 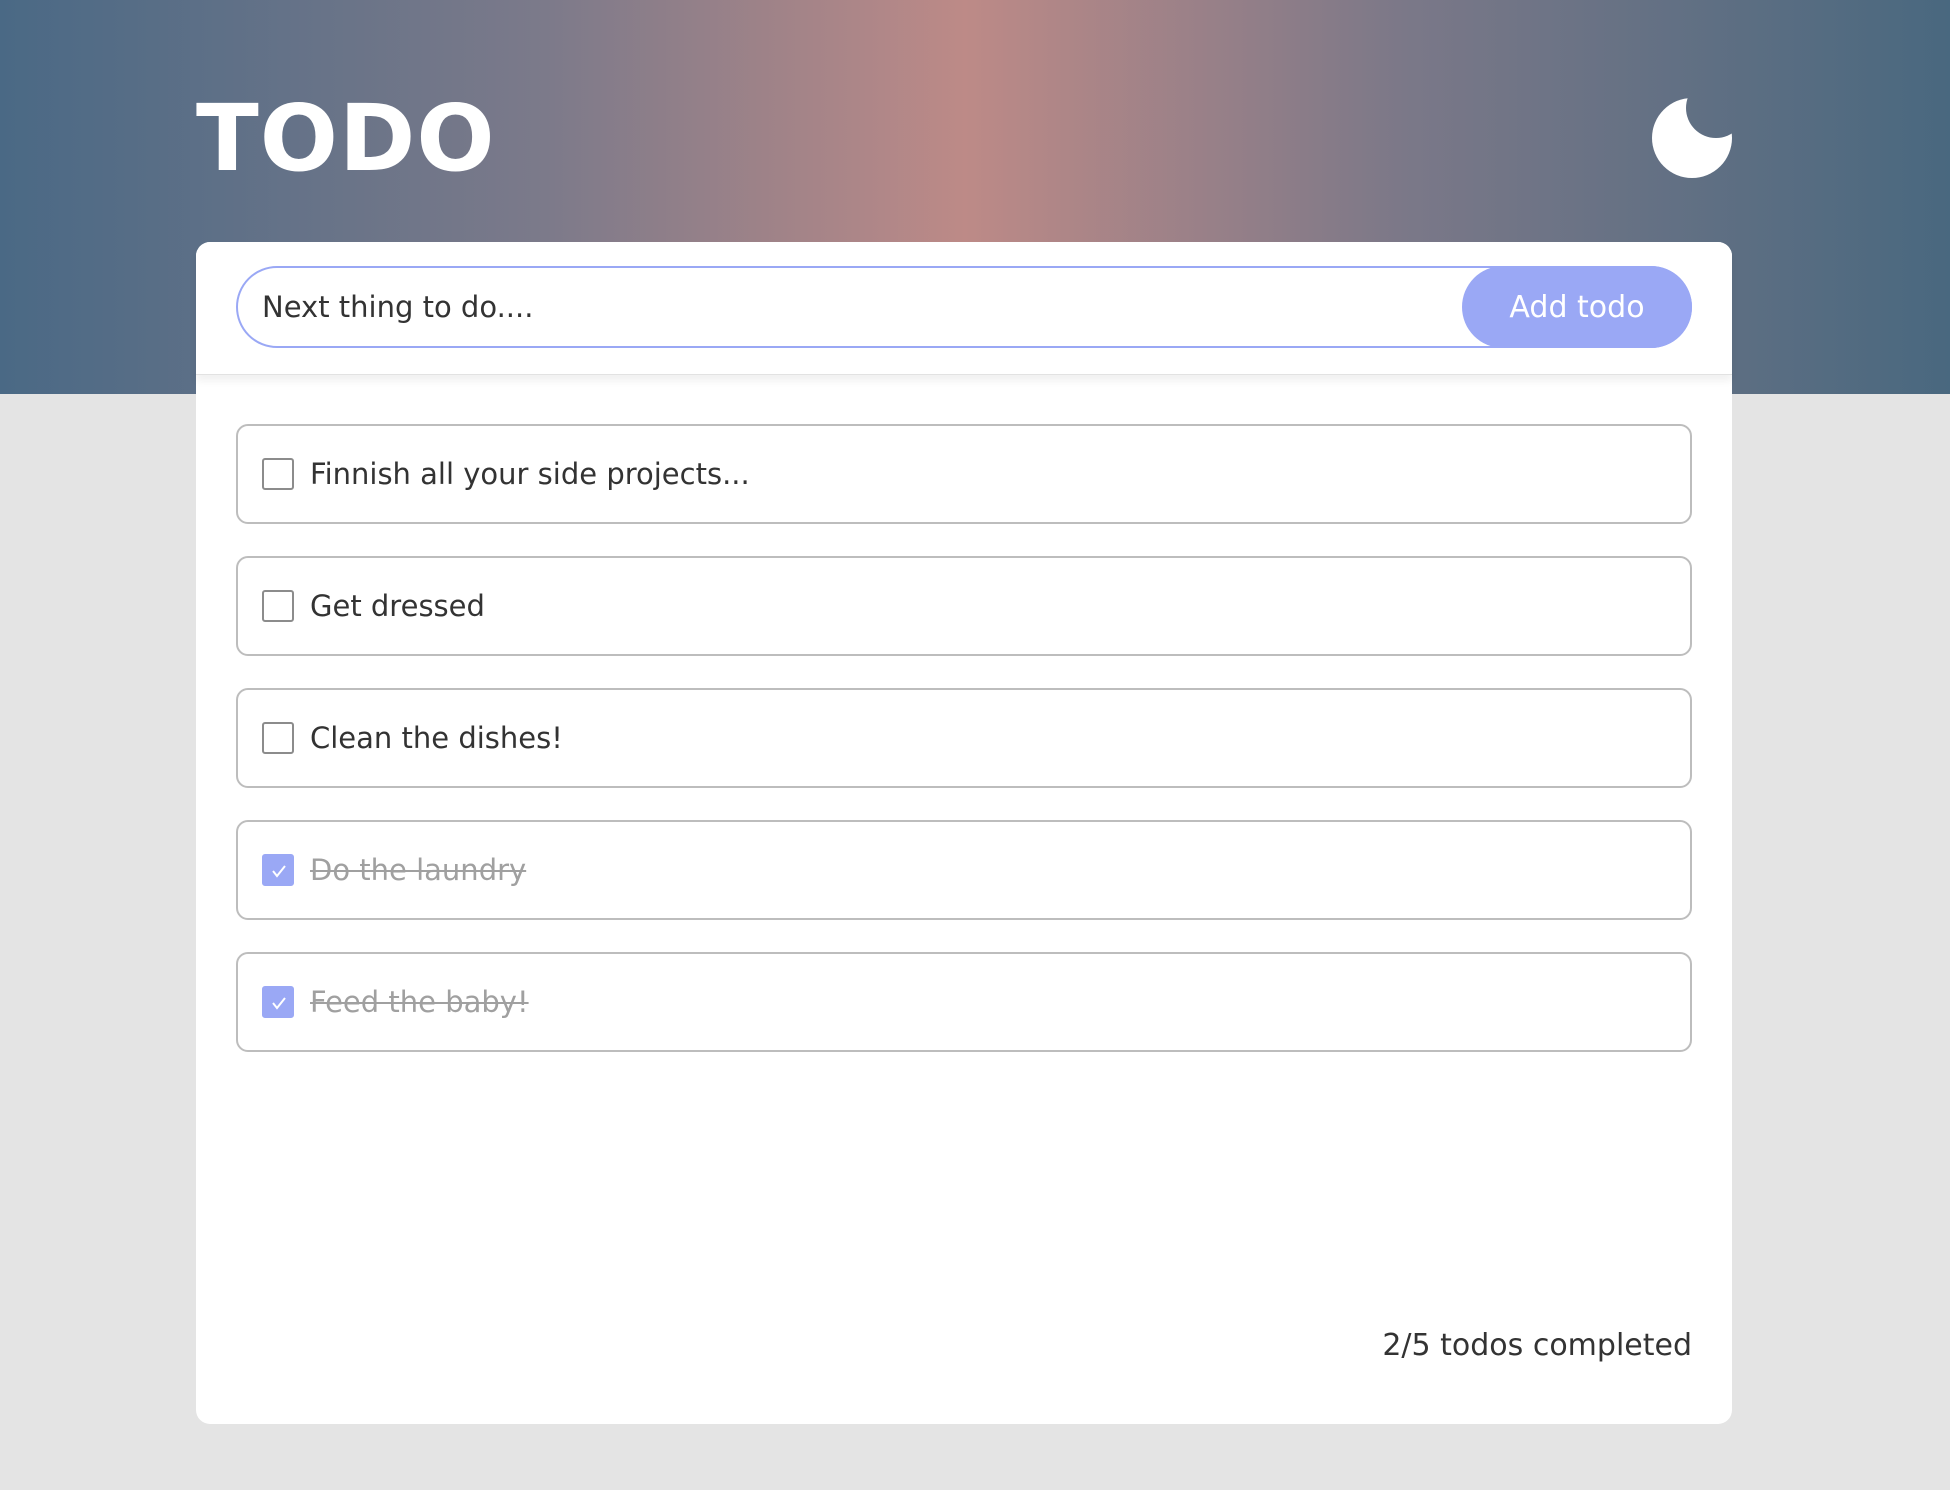 I want to click on theme-toggle-button, so click(x=1692, y=138).